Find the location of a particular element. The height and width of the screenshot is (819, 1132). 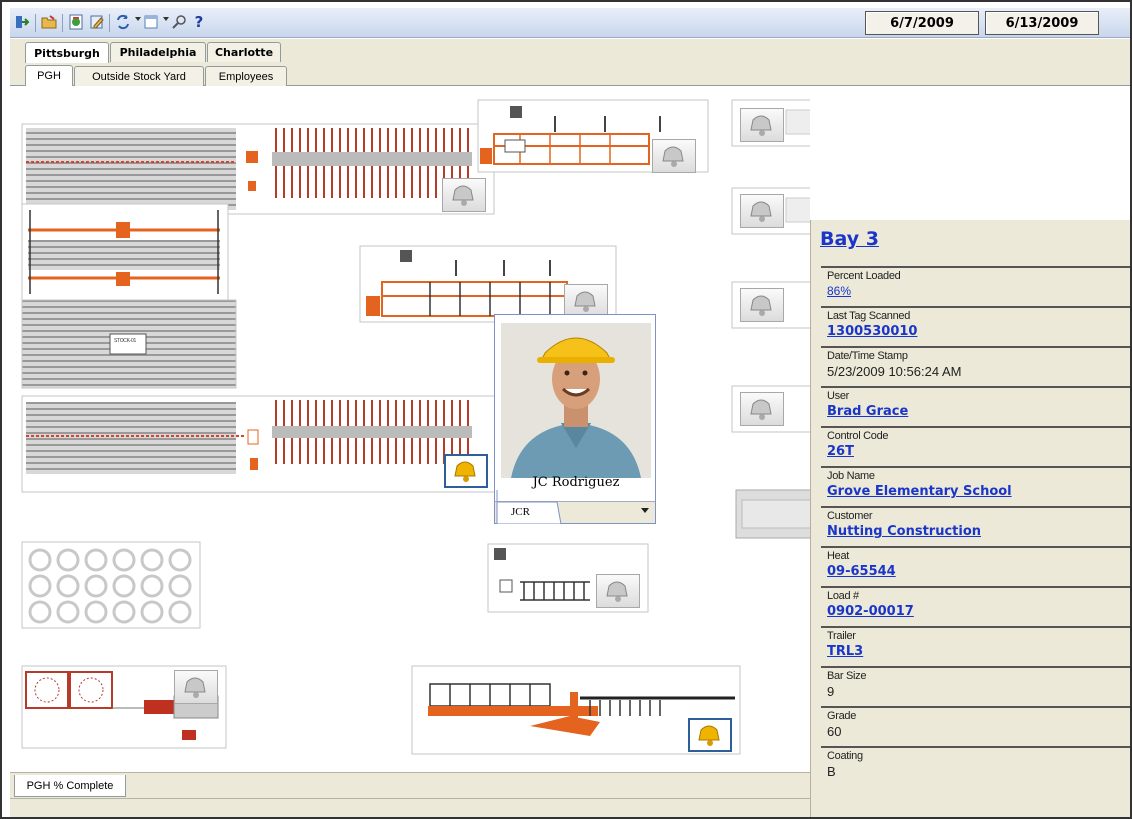

employee-card-footer: JCR is located at coordinates (575, 507).